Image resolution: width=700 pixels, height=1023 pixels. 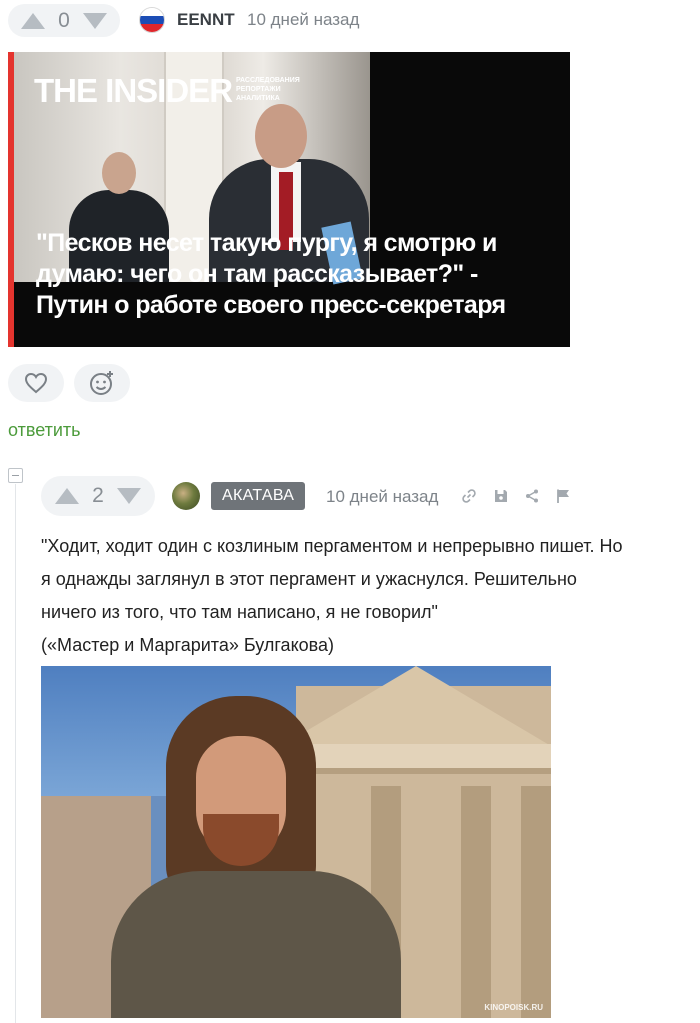 I want to click on share-icon, so click(x=532, y=496).